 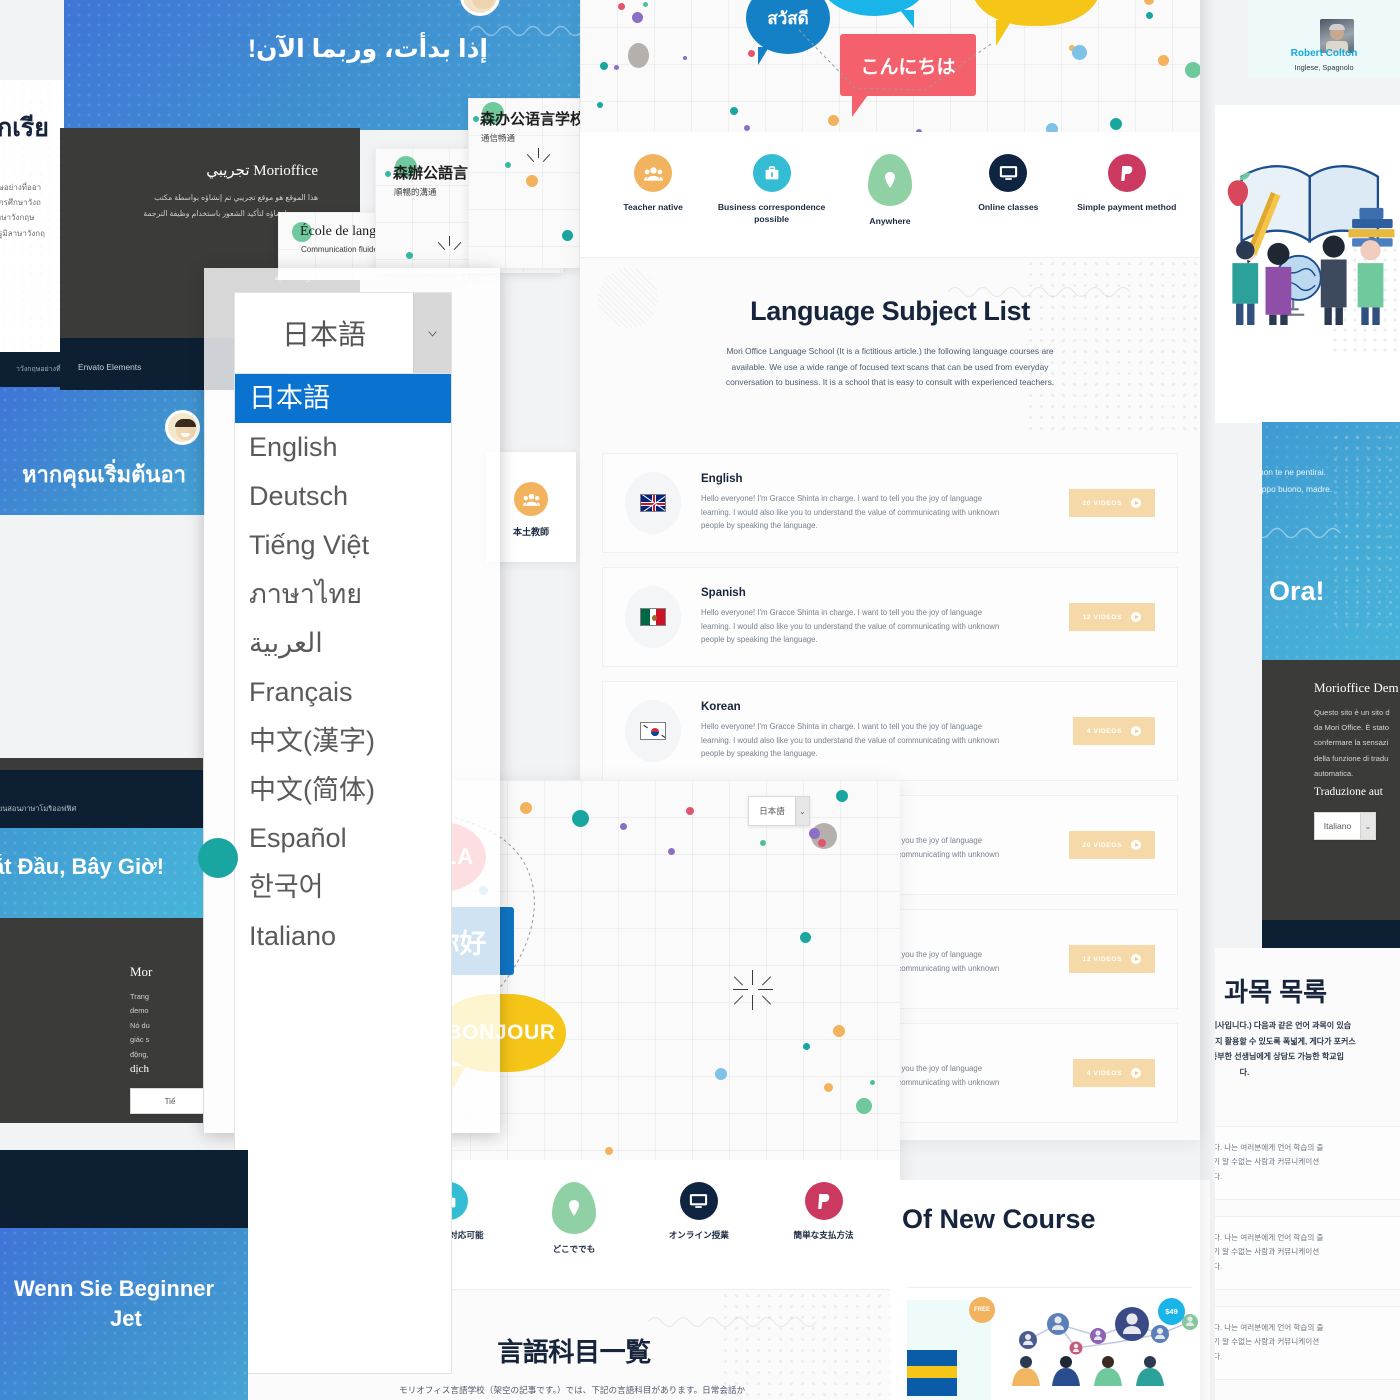 I want to click on feature-anywhere: Anywhere, so click(x=890, y=191).